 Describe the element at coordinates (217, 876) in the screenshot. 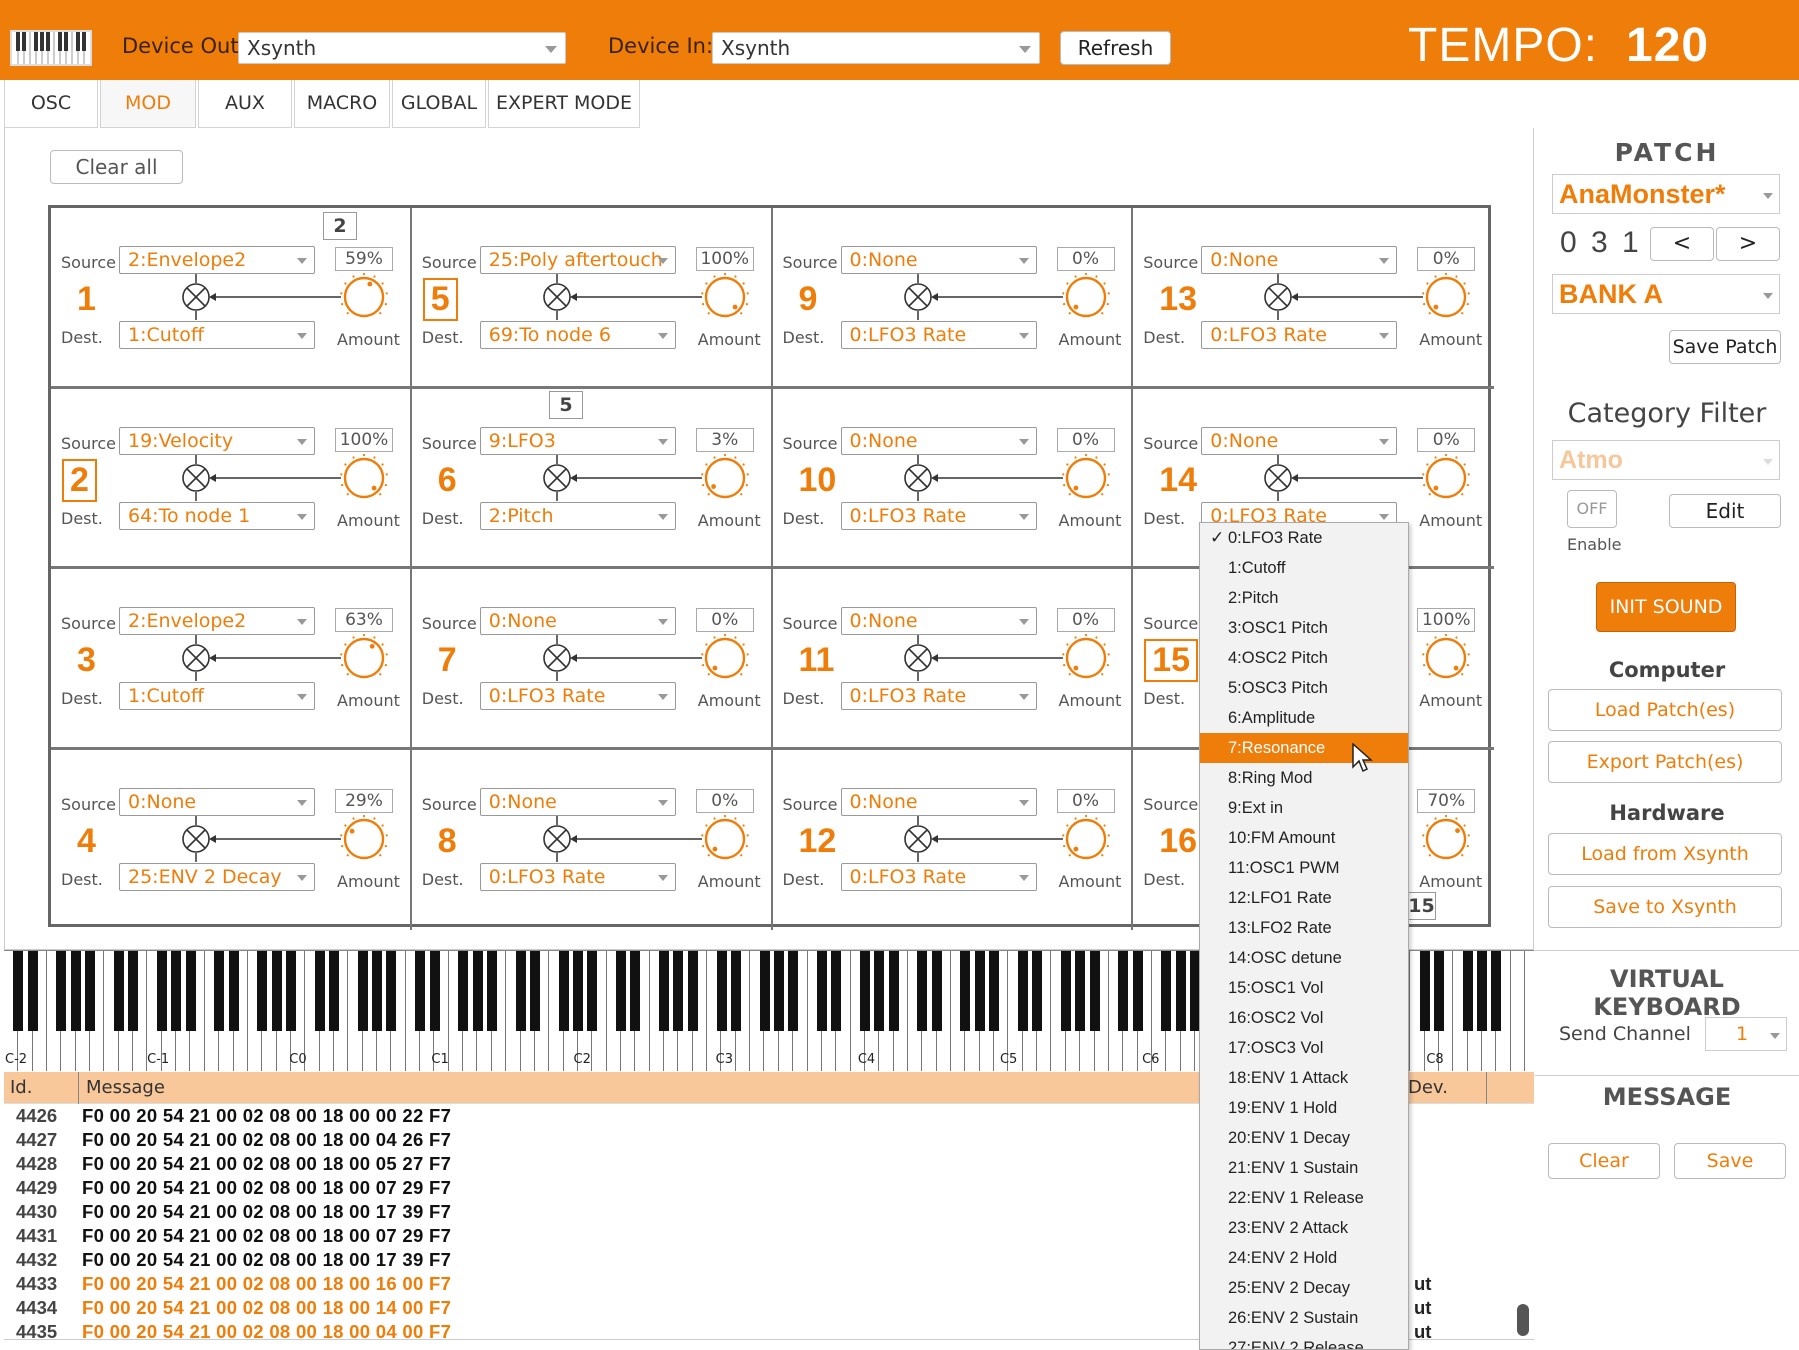

I see `dest-select: 25:ENV 2 Decay` at that location.